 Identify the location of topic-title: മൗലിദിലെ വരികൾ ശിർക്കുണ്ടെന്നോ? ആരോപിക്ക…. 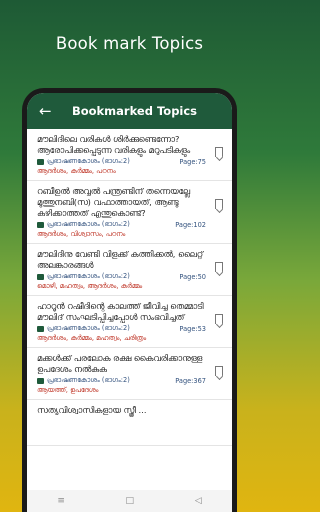
(114, 144).